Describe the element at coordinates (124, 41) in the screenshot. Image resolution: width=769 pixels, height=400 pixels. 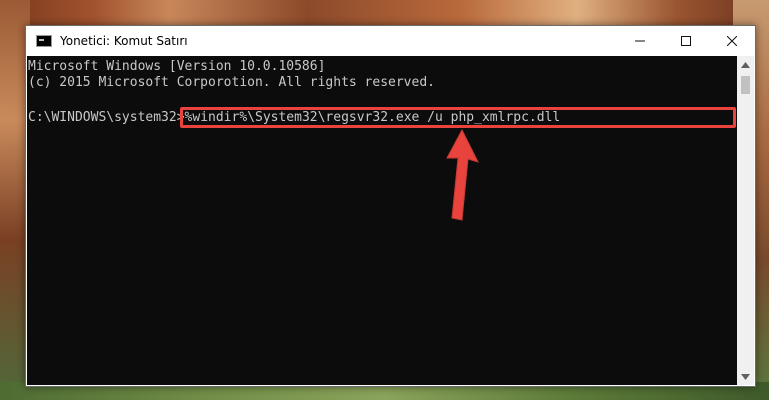
I see `window-title: Yonetici: Komut Satırı` at that location.